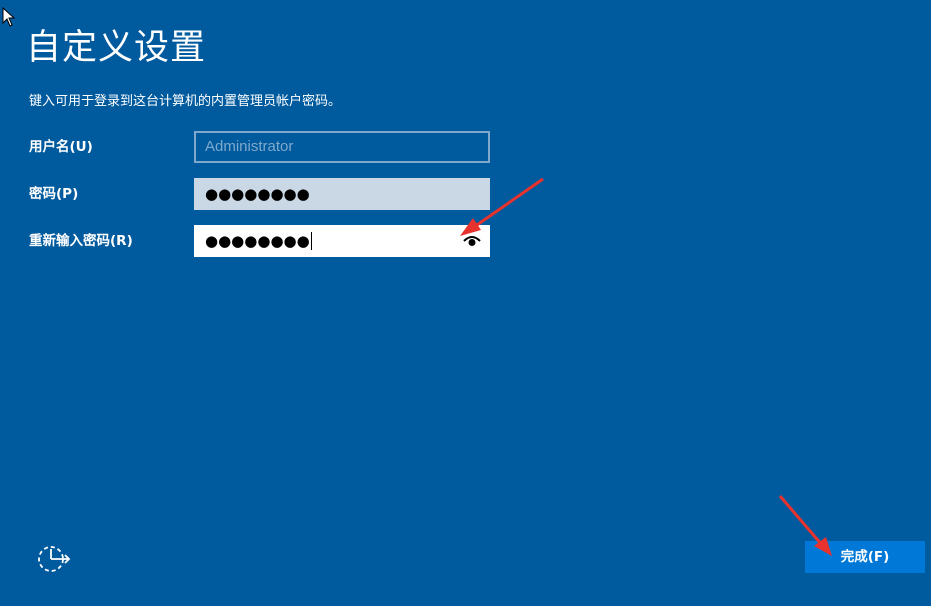  Describe the element at coordinates (185, 101) in the screenshot. I see `instruction-text: 键入可用于登录到这台计算机的内置管理员帐户密码。` at that location.